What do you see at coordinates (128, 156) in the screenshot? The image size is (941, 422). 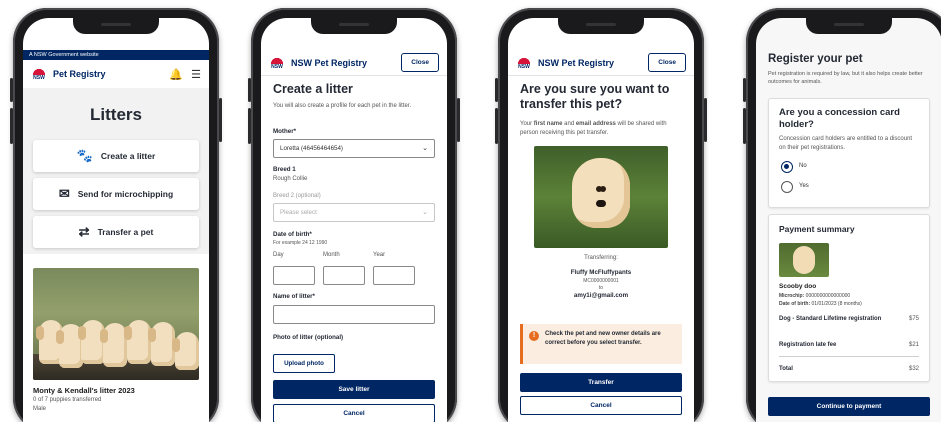 I see `action-label: Create a litter` at bounding box center [128, 156].